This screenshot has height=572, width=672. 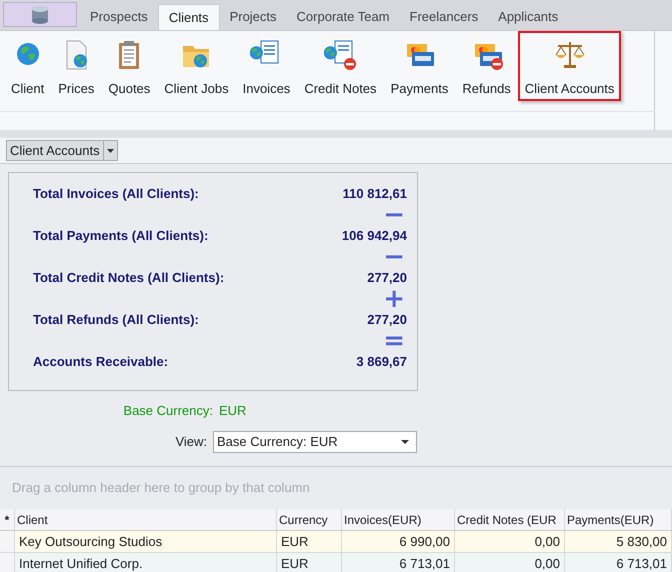 I want to click on ribbon-button: Client, so click(x=28, y=66).